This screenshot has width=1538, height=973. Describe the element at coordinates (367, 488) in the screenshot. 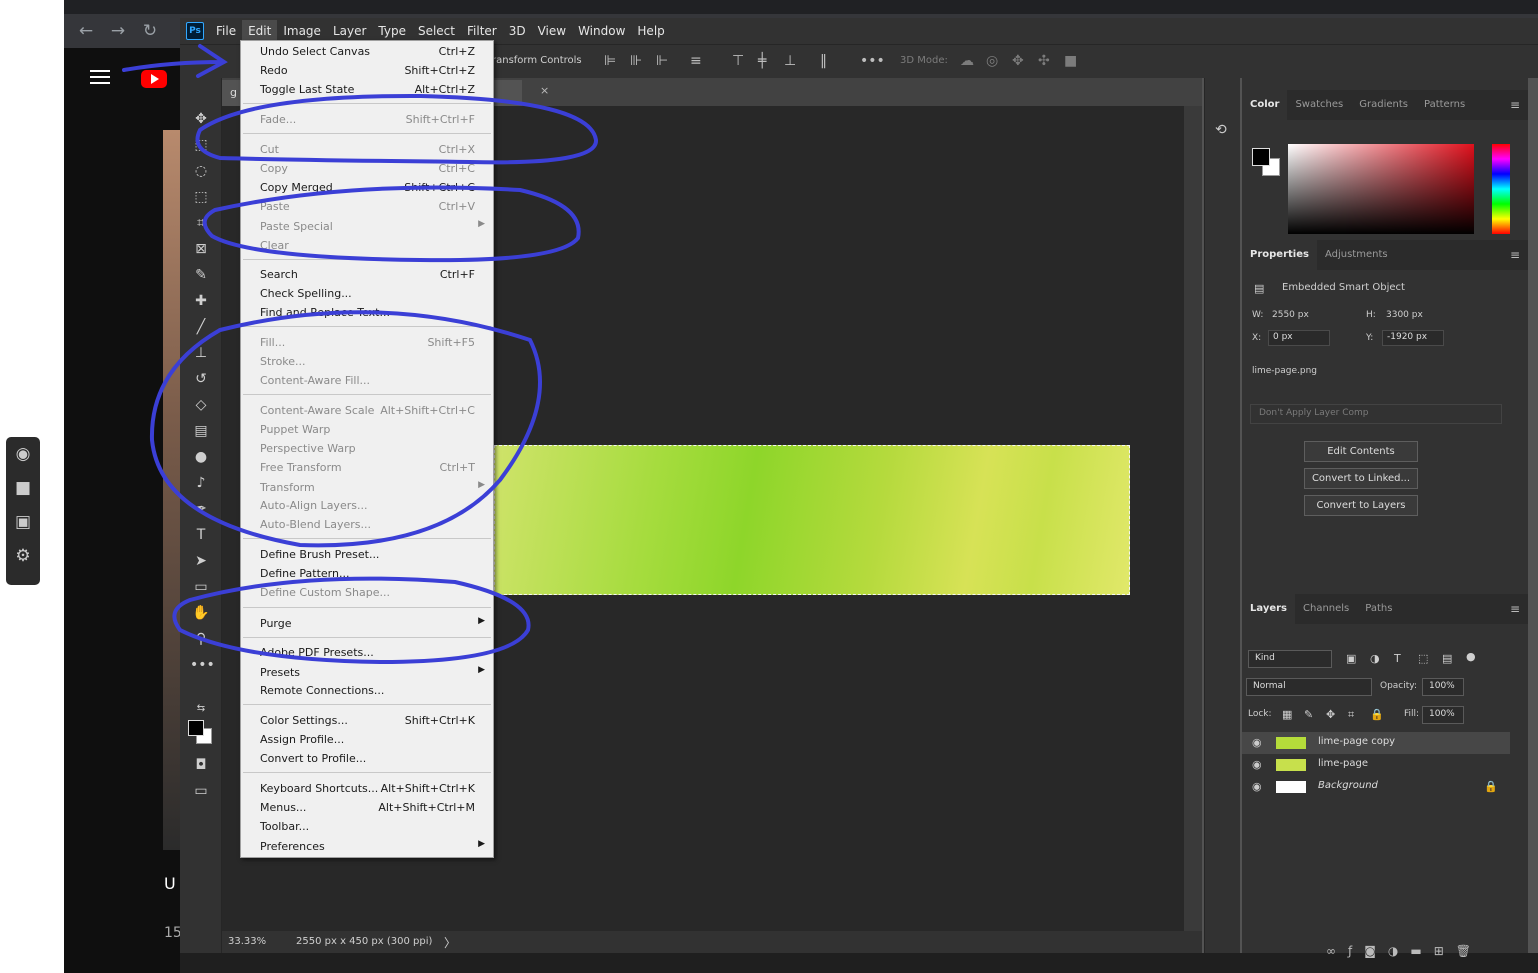

I see `menu-item-transform: Transform ▶` at that location.